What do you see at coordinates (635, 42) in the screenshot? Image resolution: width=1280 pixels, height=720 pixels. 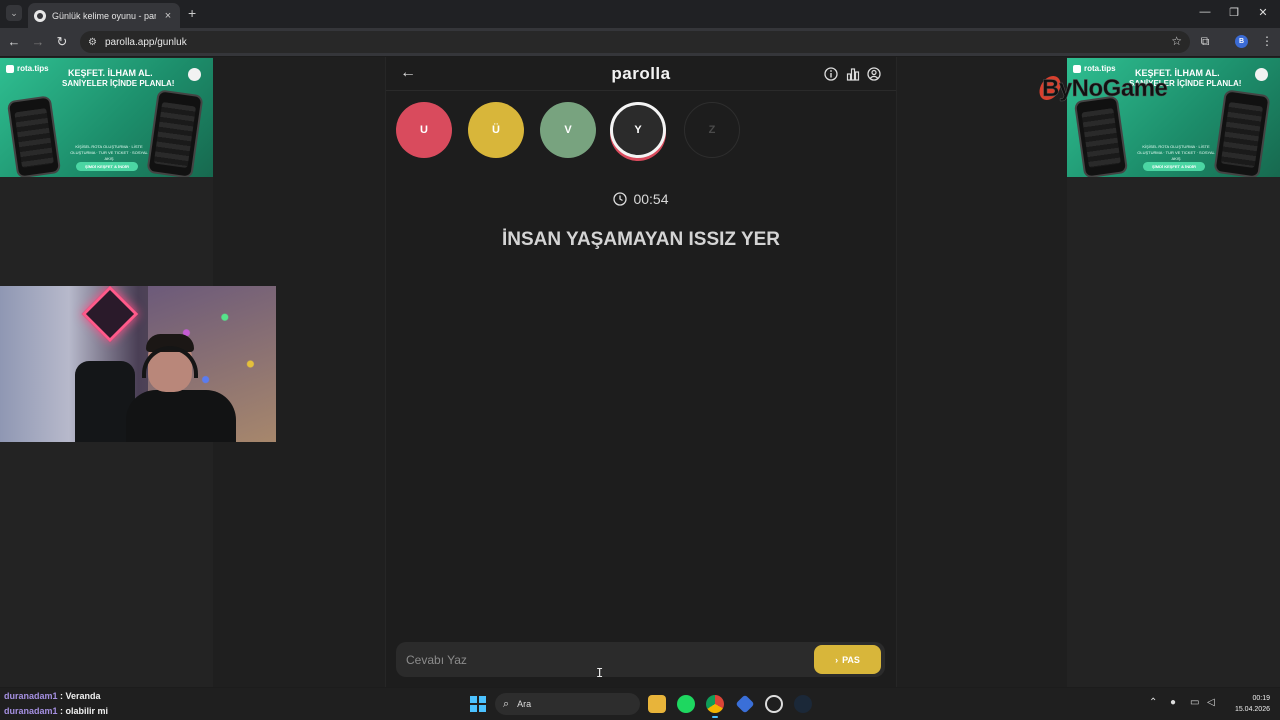 I see `address-bar: ⚙ parolla.app/gunluk ☆` at bounding box center [635, 42].